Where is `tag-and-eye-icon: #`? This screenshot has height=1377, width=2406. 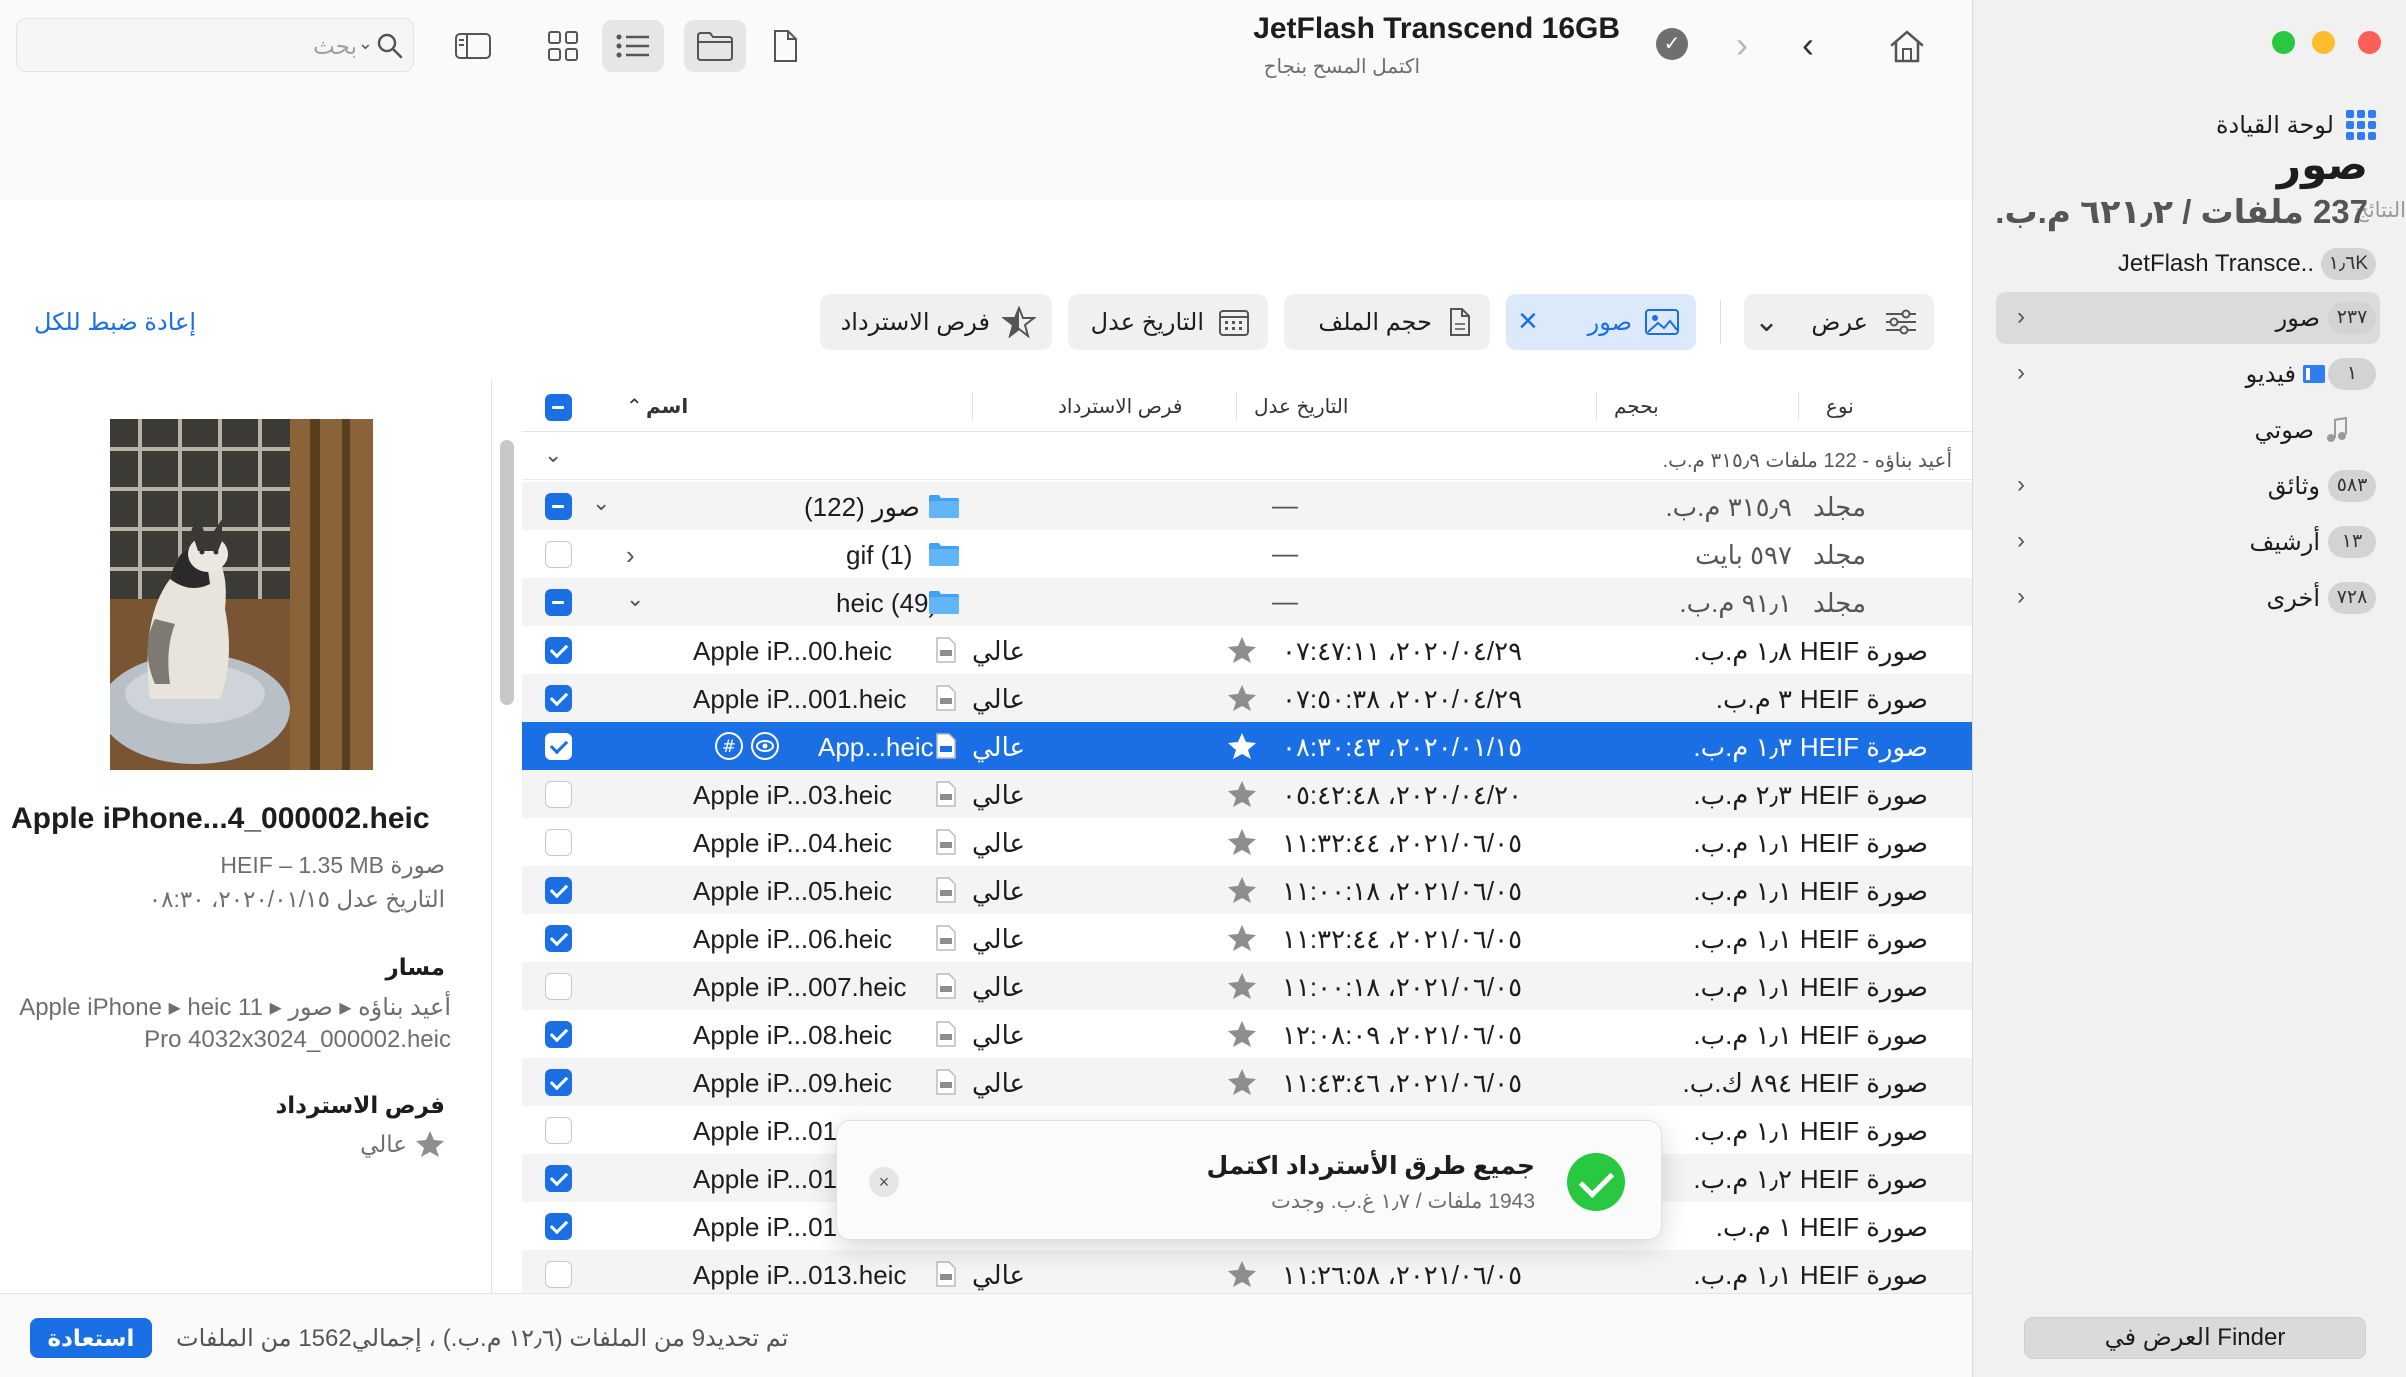 tag-and-eye-icon: # is located at coordinates (749, 746).